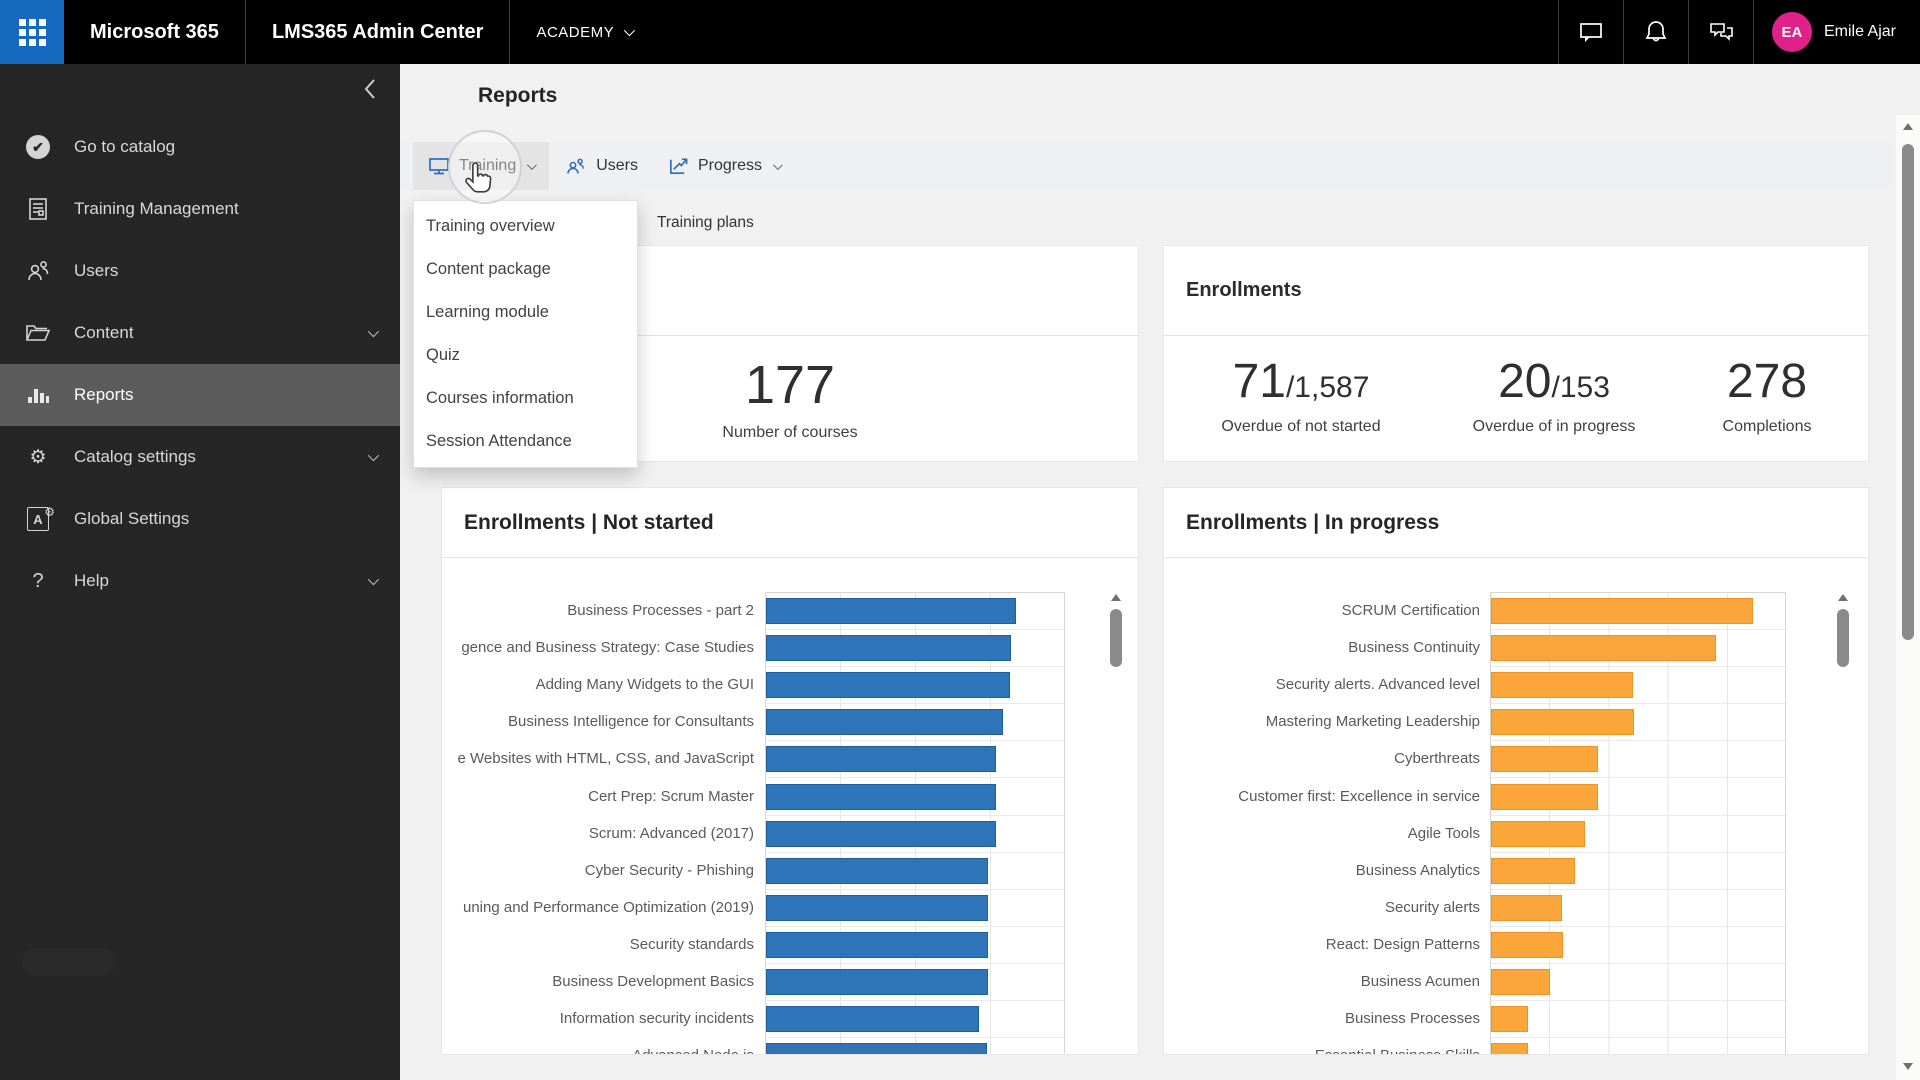 The image size is (1920, 1080). I want to click on chat-button, so click(1591, 32).